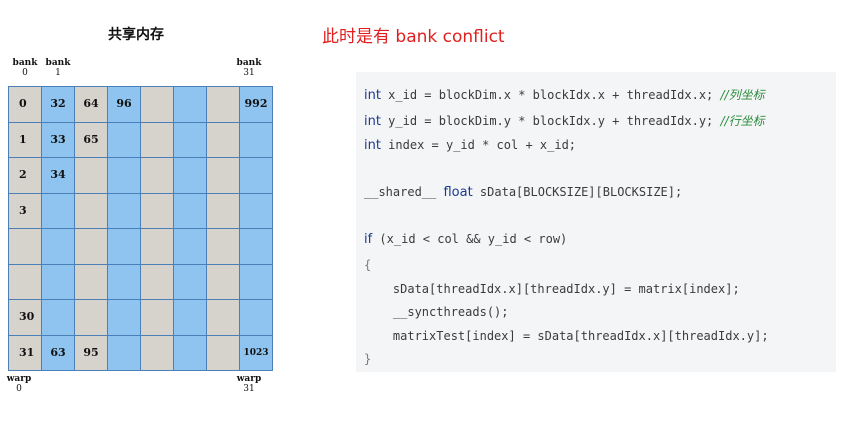  I want to click on bank-label-31-text: bank, so click(249, 63).